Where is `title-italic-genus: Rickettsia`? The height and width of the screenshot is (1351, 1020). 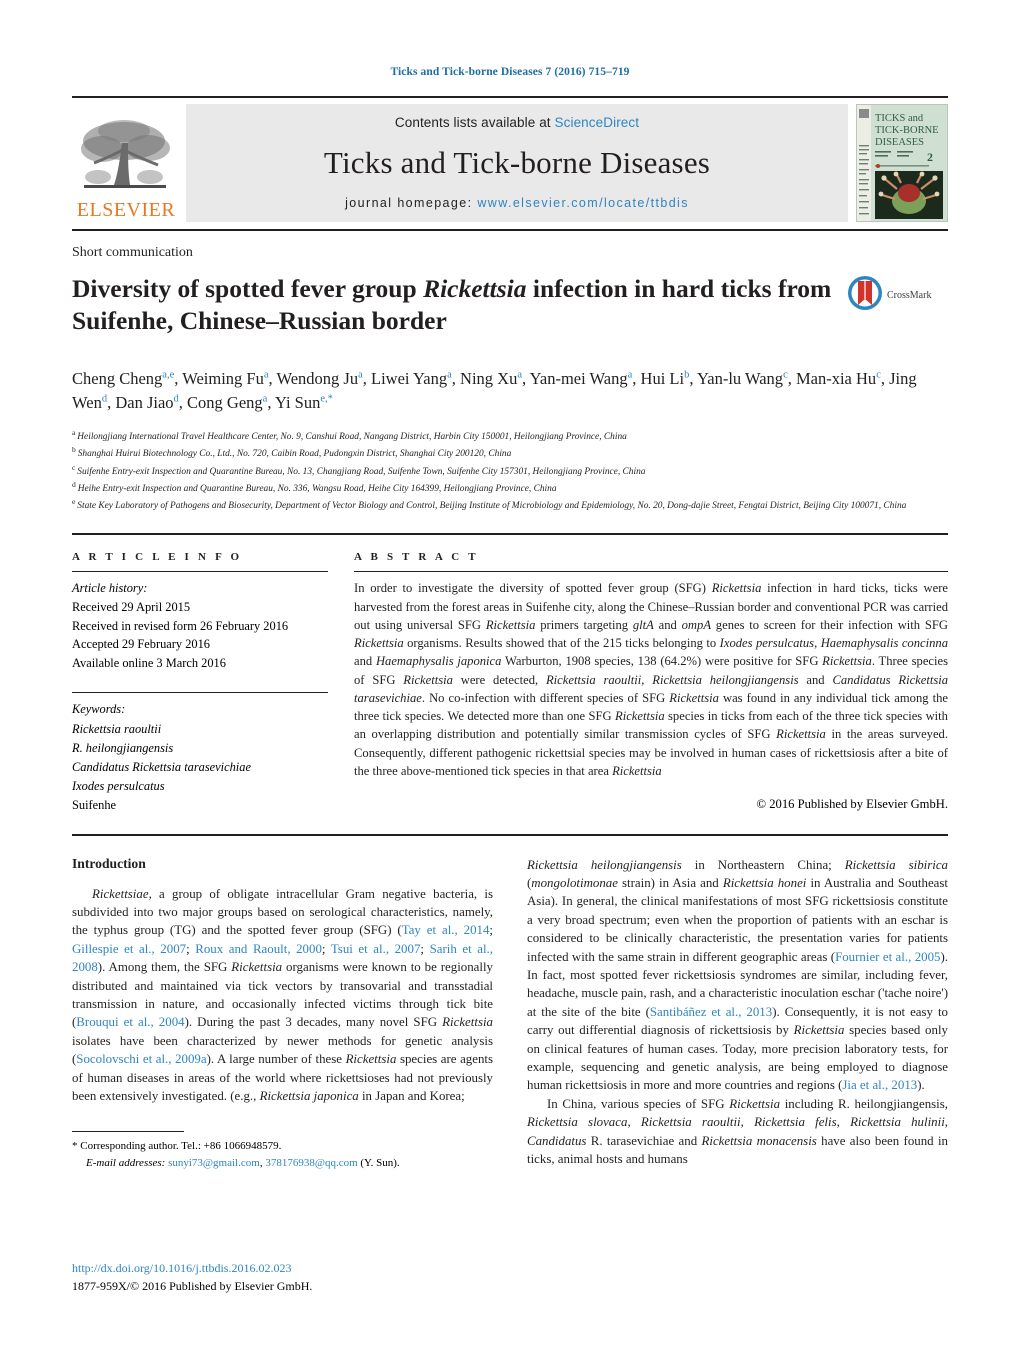 title-italic-genus: Rickettsia is located at coordinates (475, 288).